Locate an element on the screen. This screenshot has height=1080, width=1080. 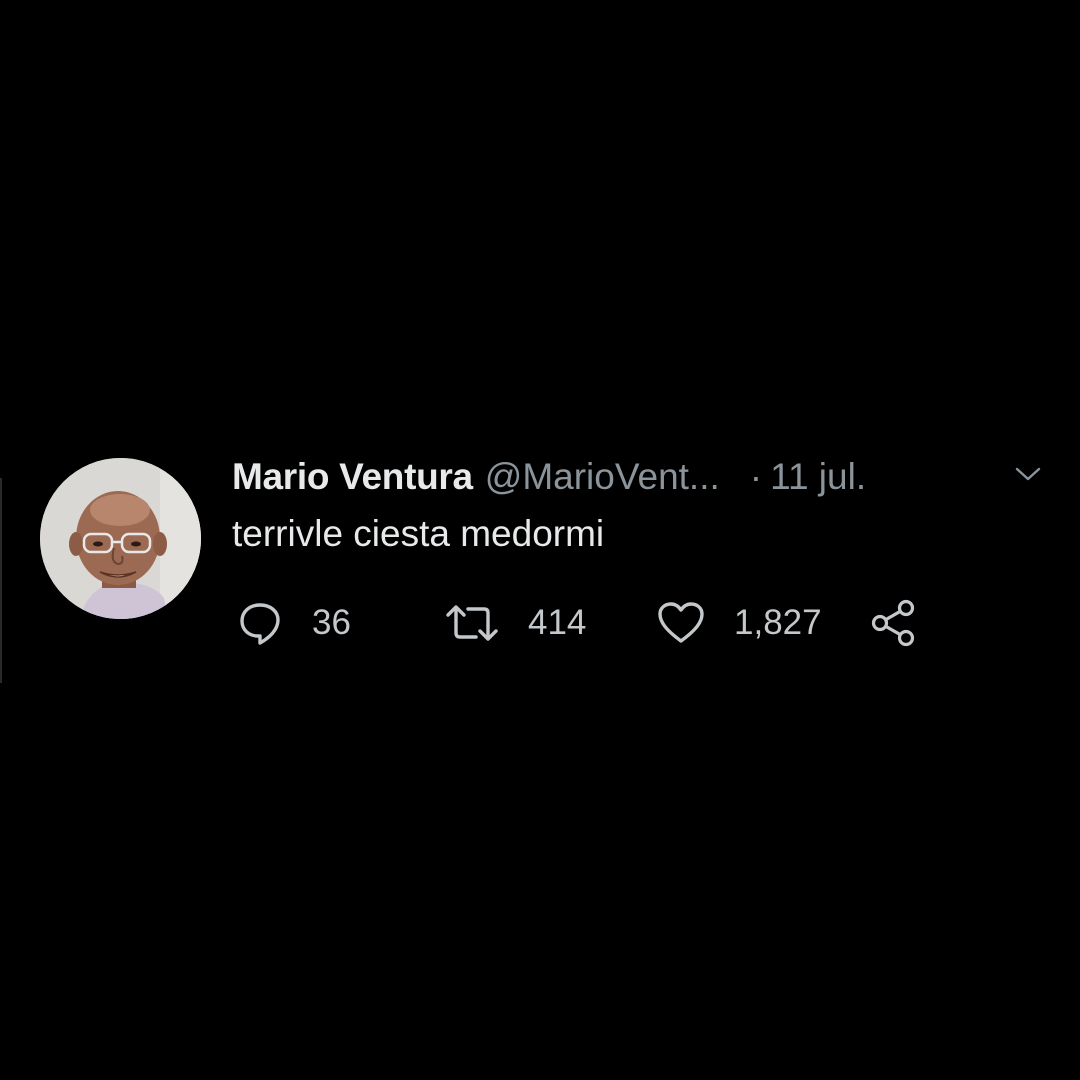
share-button is located at coordinates (894, 623).